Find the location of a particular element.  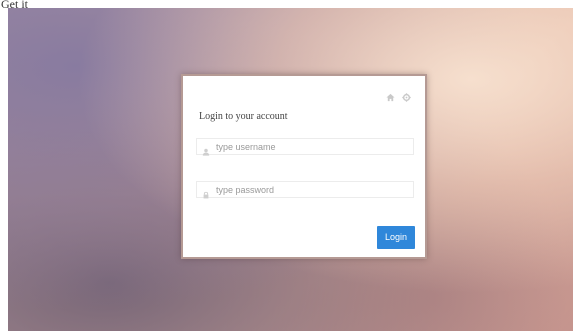

lock-icon is located at coordinates (206, 192).